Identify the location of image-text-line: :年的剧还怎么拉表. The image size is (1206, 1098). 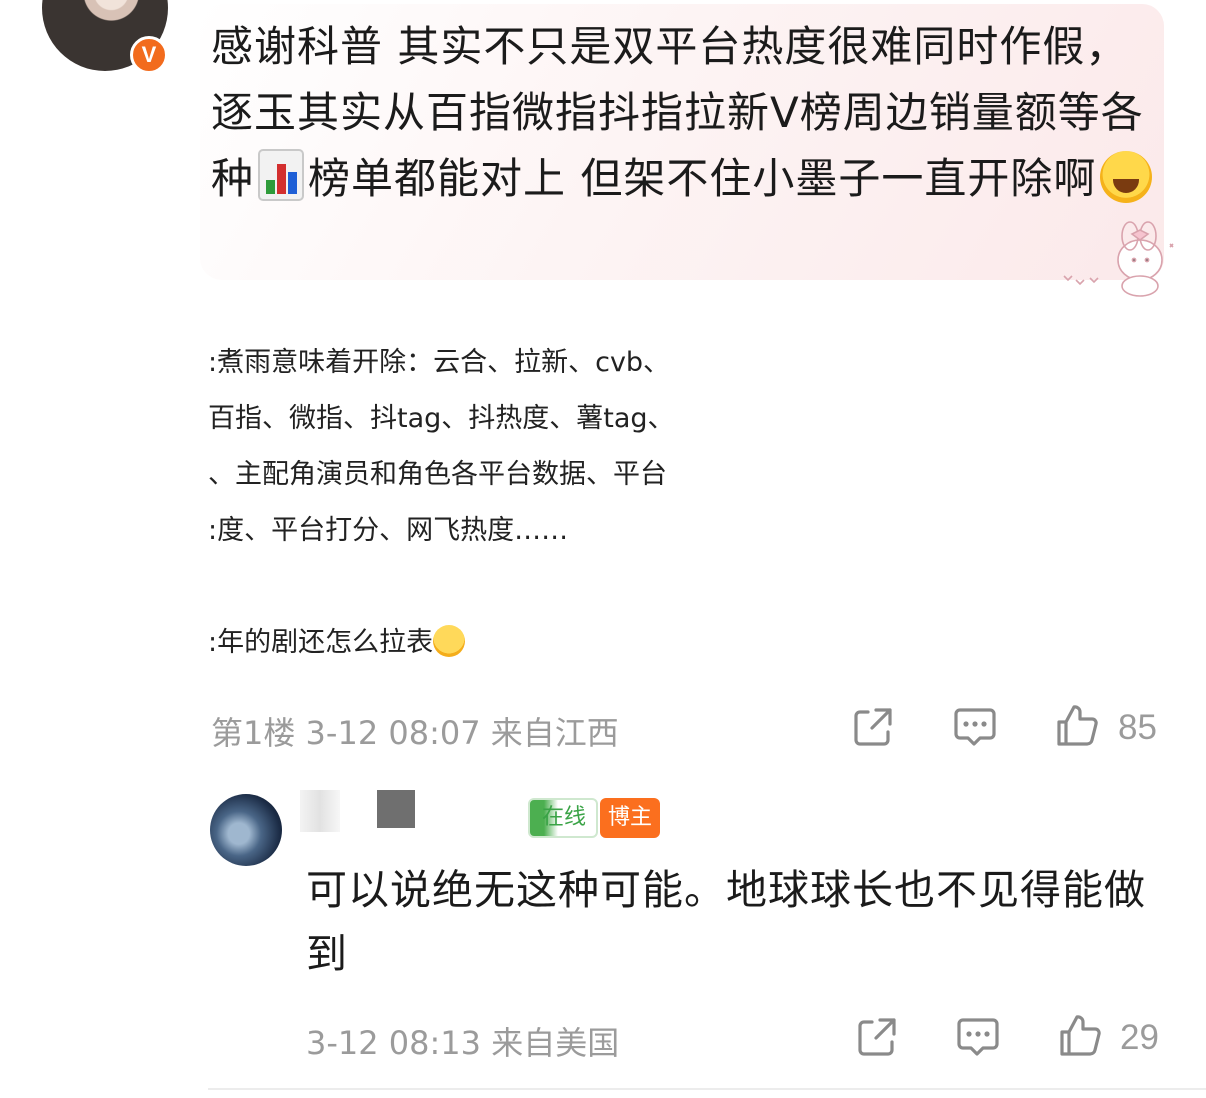
(321, 642).